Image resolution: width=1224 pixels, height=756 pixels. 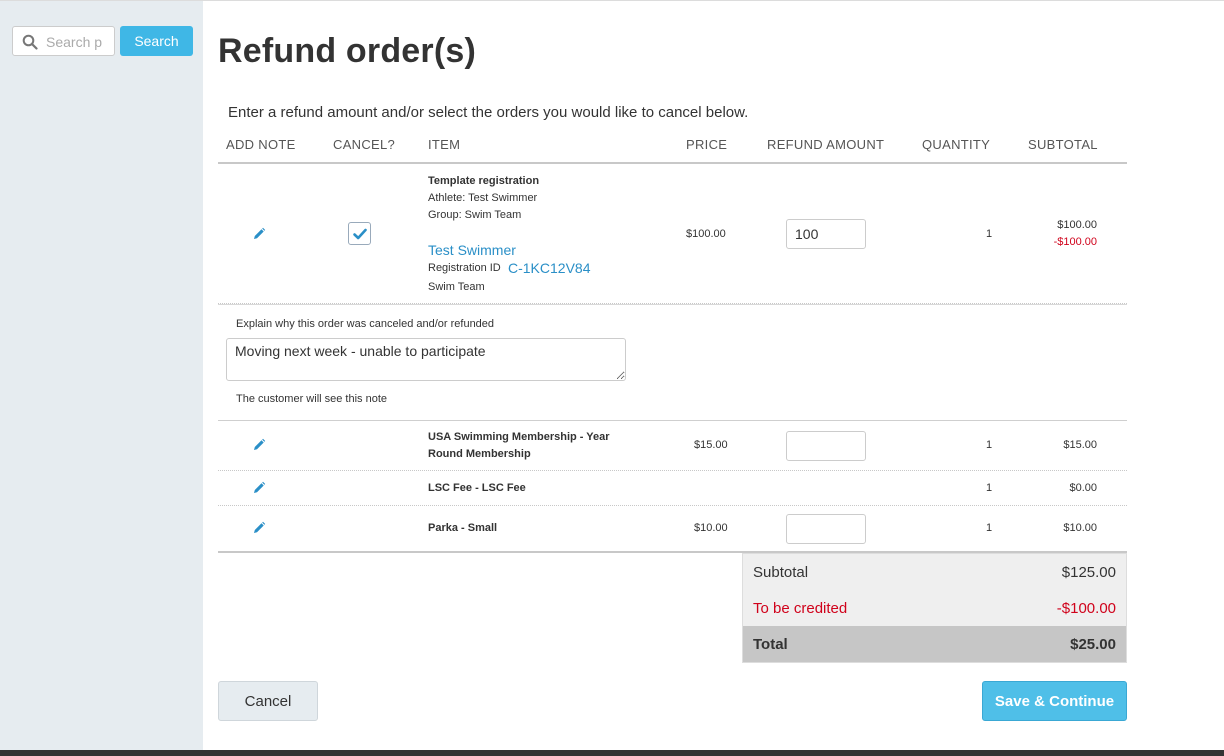 What do you see at coordinates (519, 437) in the screenshot?
I see `item-name: USA Swimming Membership - Year` at bounding box center [519, 437].